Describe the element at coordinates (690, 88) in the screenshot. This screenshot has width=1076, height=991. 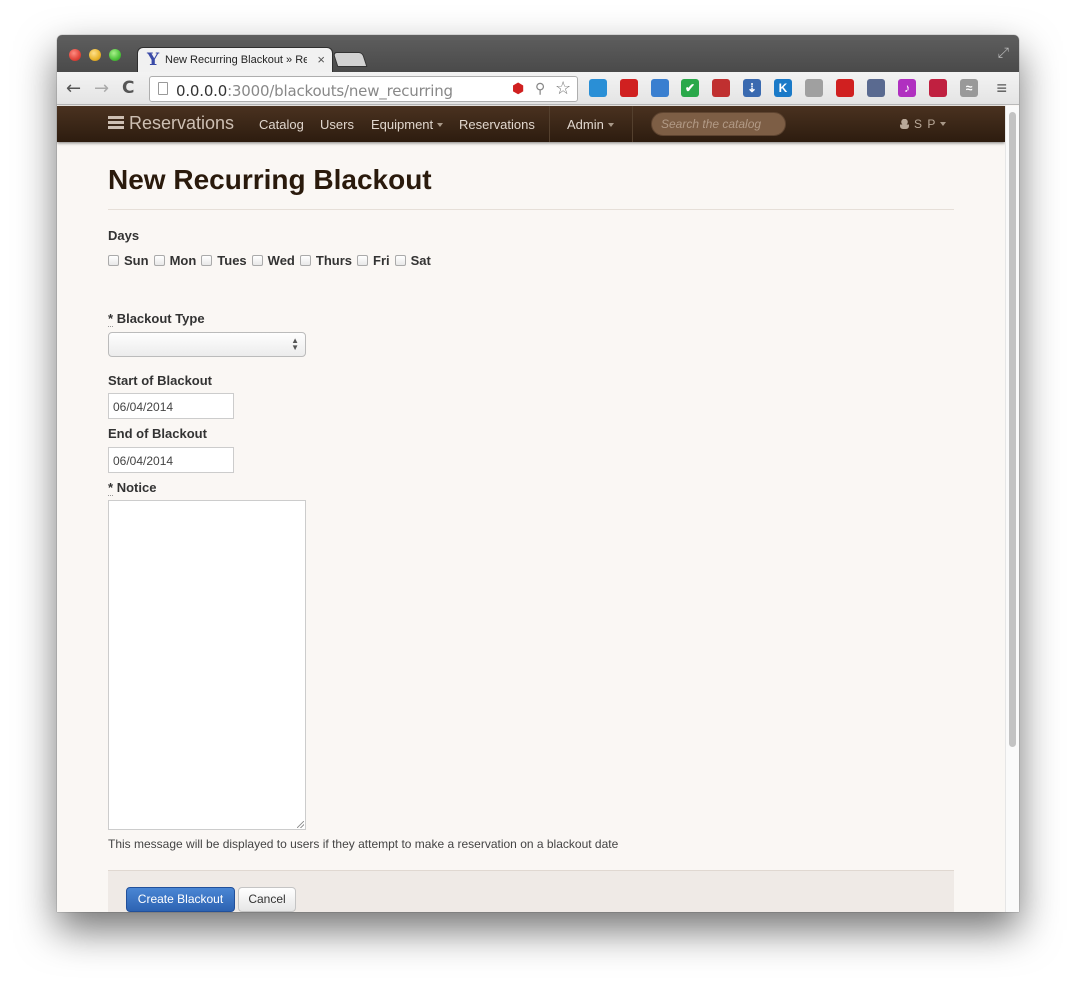
I see `check-icon: ✔` at that location.